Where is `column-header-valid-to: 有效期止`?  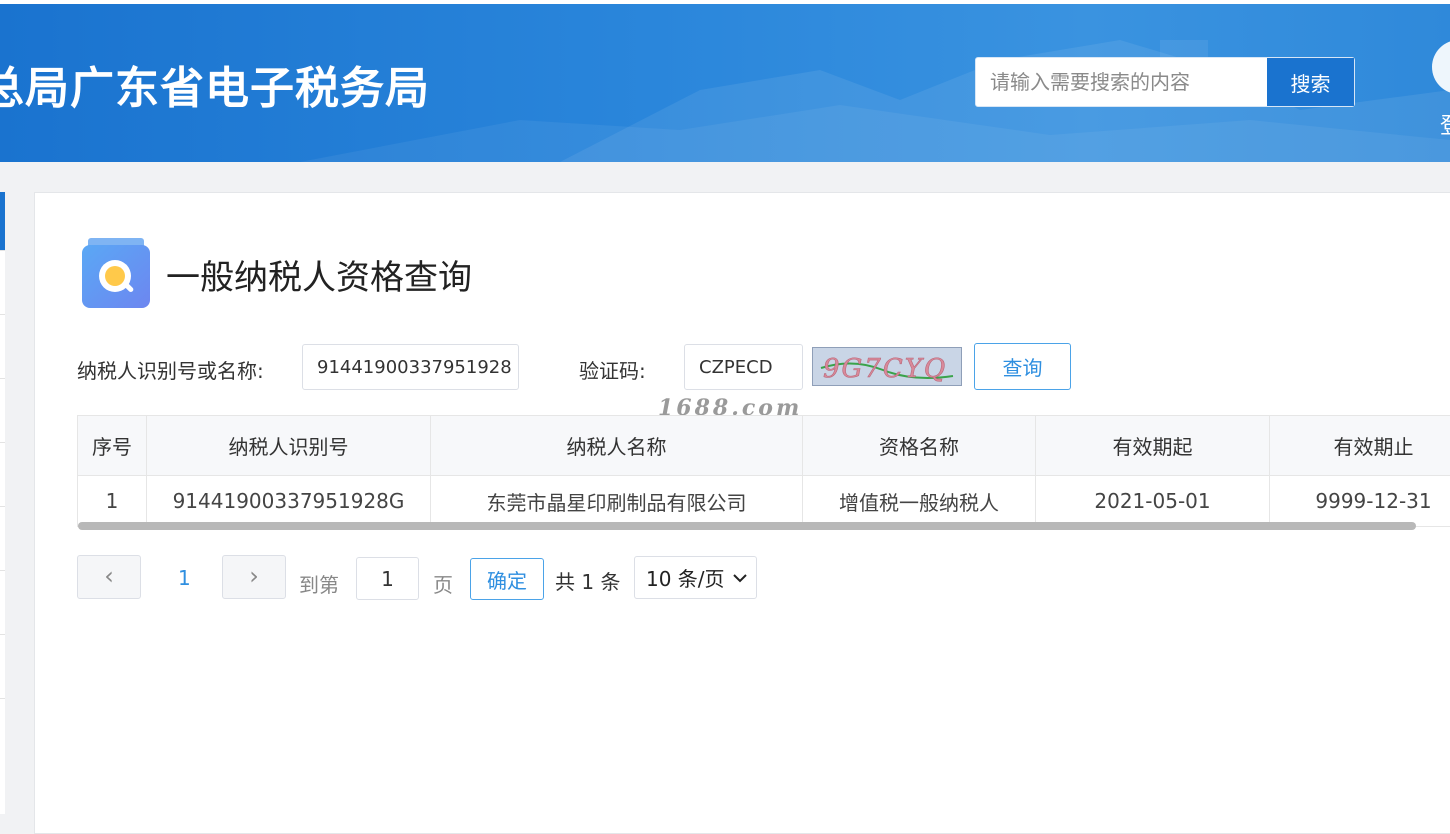 column-header-valid-to: 有效期止 is located at coordinates (1360, 446).